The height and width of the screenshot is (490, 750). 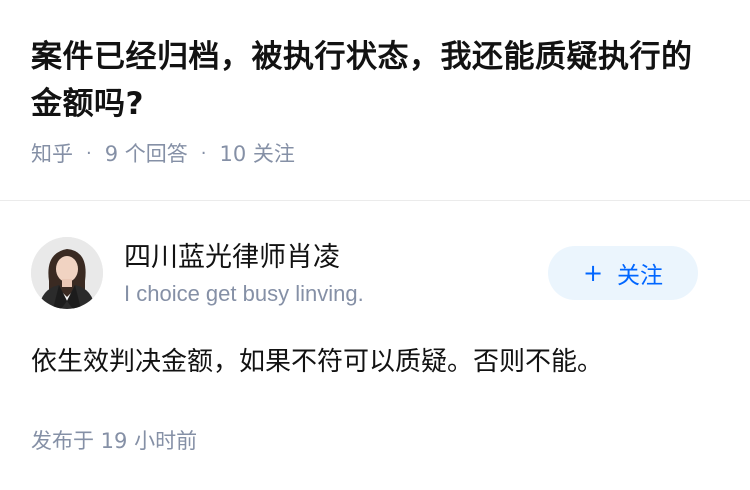 I want to click on avatar, so click(x=67, y=273).